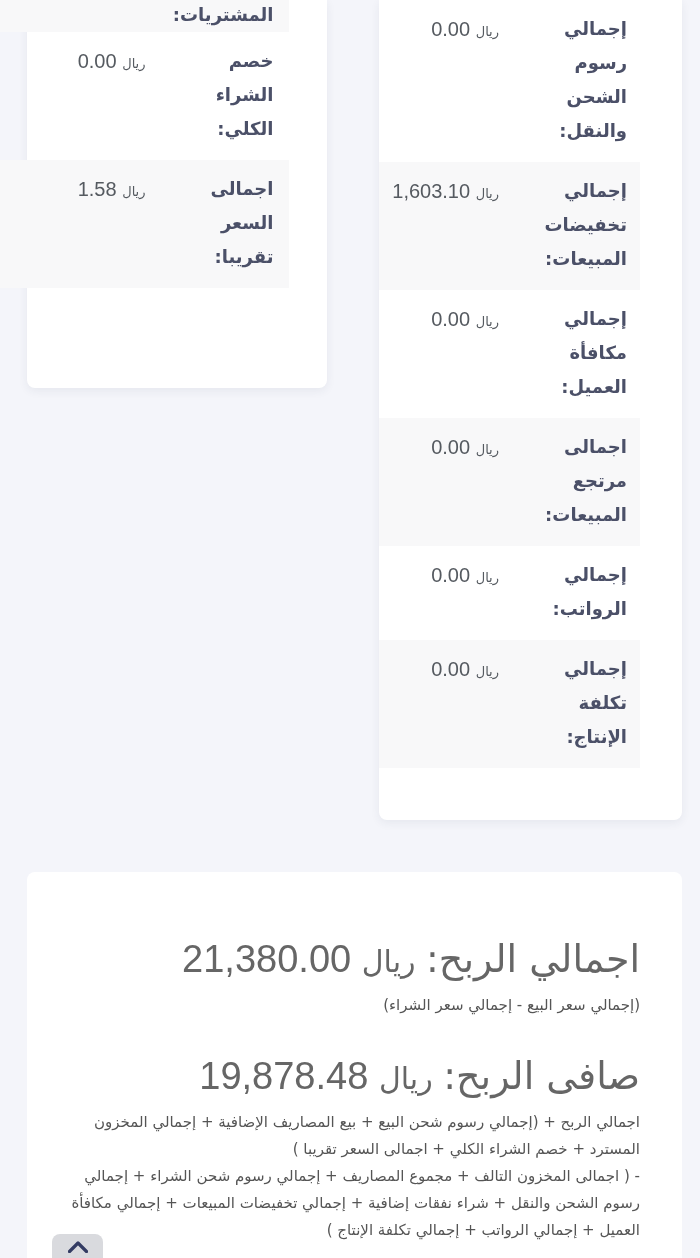  What do you see at coordinates (223, 15) in the screenshot?
I see `row-label: المشتريات:` at bounding box center [223, 15].